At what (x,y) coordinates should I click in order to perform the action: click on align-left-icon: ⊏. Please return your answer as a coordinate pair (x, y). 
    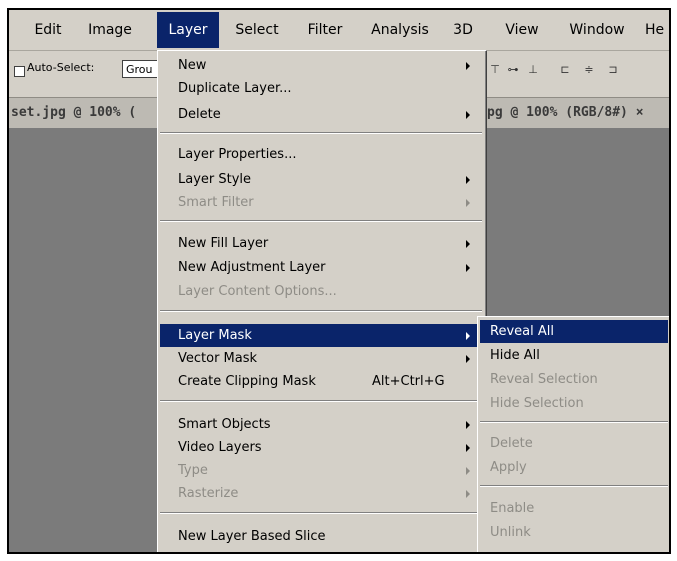
    Looking at the image, I should click on (565, 70).